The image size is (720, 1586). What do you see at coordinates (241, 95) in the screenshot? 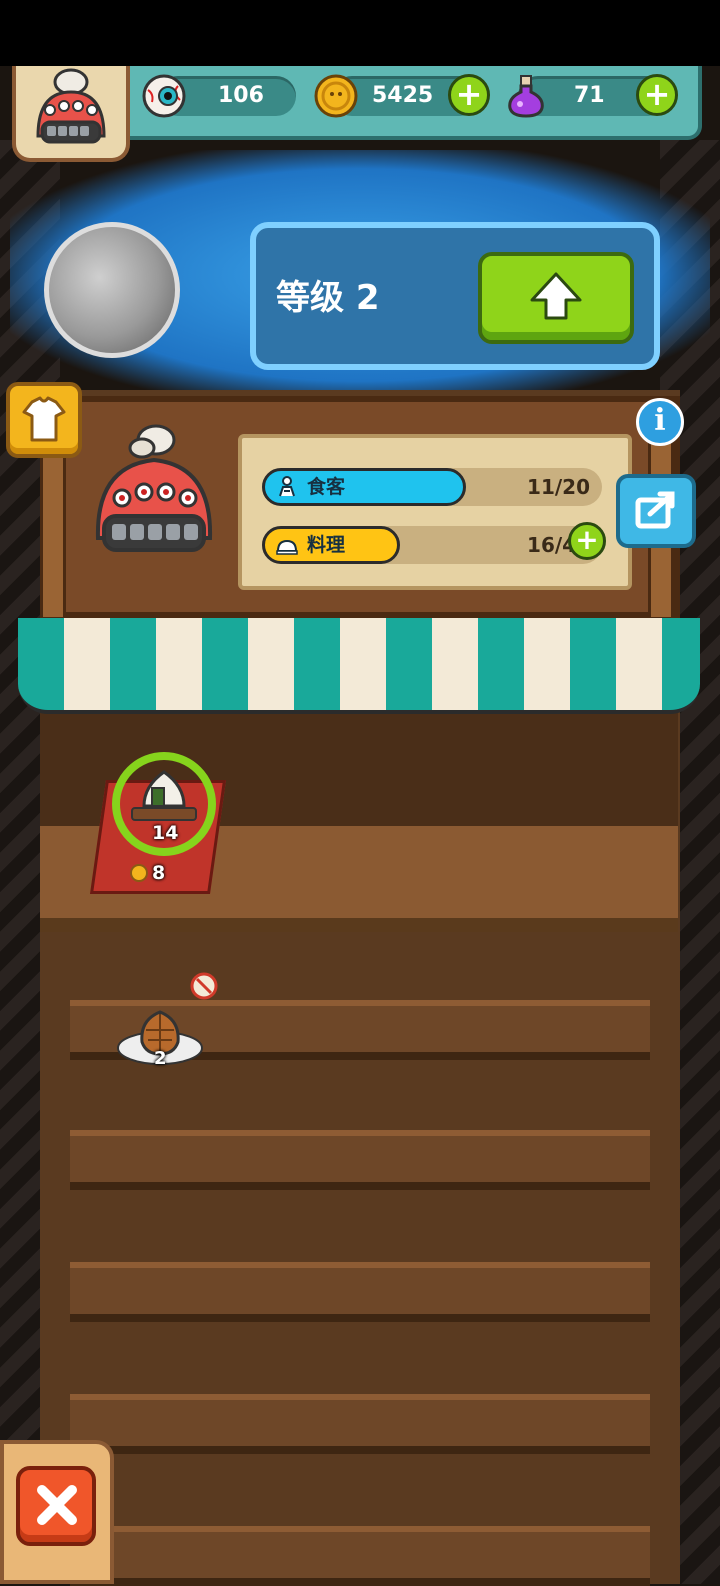
I see `eyeball-count: 106` at bounding box center [241, 95].